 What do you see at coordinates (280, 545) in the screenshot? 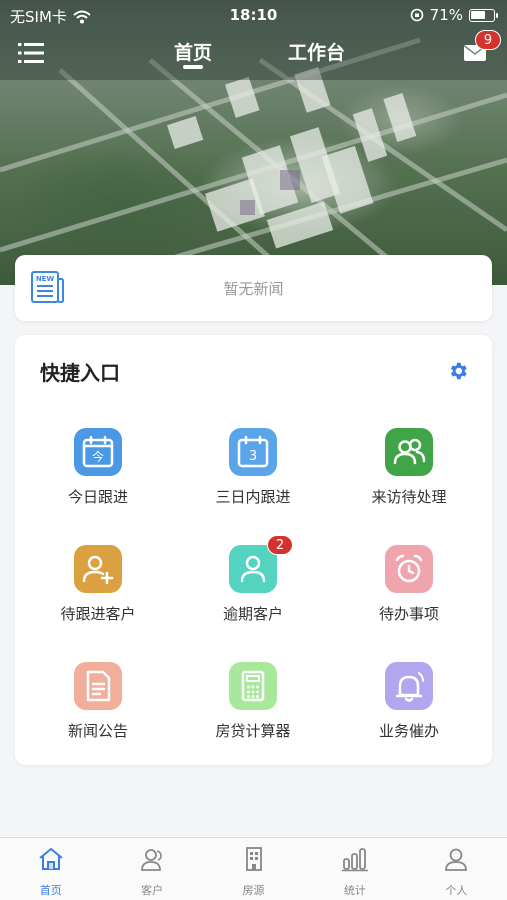
I see `overdue-count-badge: 2` at bounding box center [280, 545].